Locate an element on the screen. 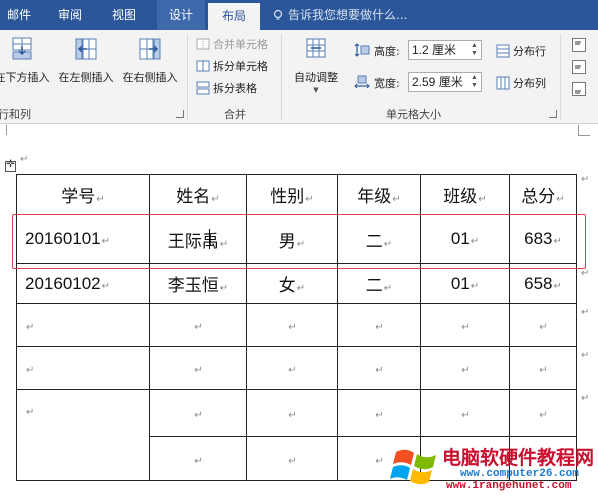 Image resolution: width=598 pixels, height=496 pixels. table-cell-merged: ↵ is located at coordinates (83, 435).